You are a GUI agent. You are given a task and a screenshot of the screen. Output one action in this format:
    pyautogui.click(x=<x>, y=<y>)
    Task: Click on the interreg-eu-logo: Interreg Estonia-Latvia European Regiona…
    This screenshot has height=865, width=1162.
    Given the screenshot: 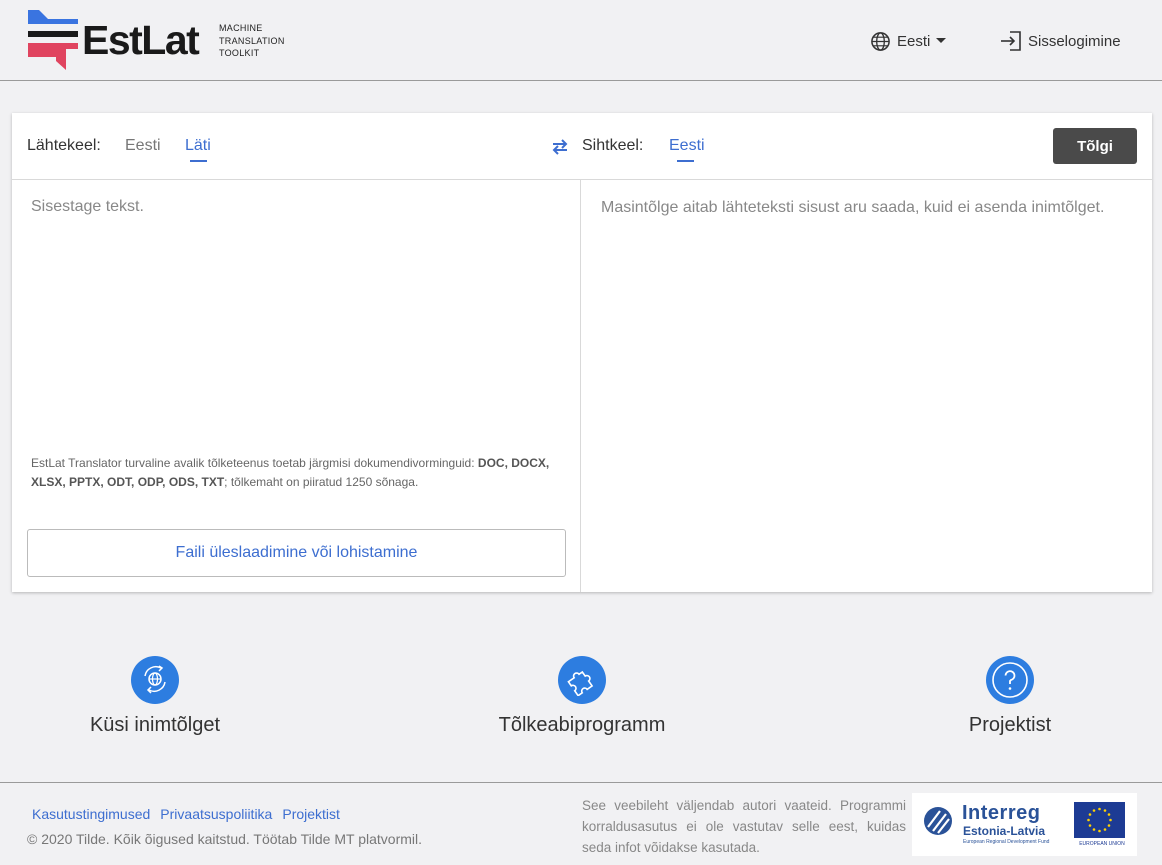 What is the action you would take?
    pyautogui.click(x=1024, y=824)
    